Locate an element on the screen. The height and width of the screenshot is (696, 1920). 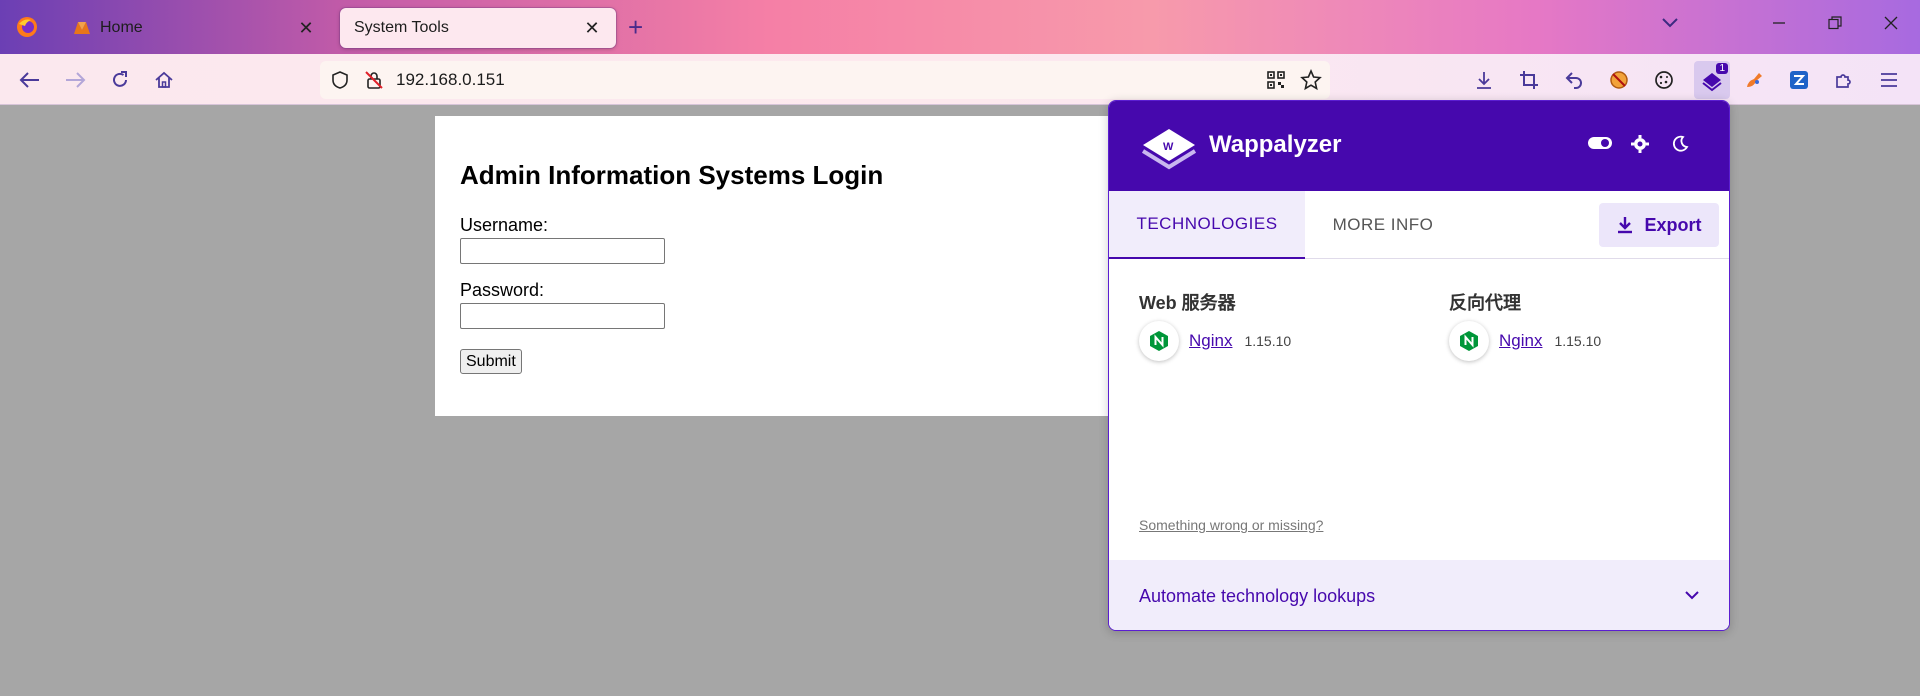
svg-text: W is located at coordinates (1168, 147).